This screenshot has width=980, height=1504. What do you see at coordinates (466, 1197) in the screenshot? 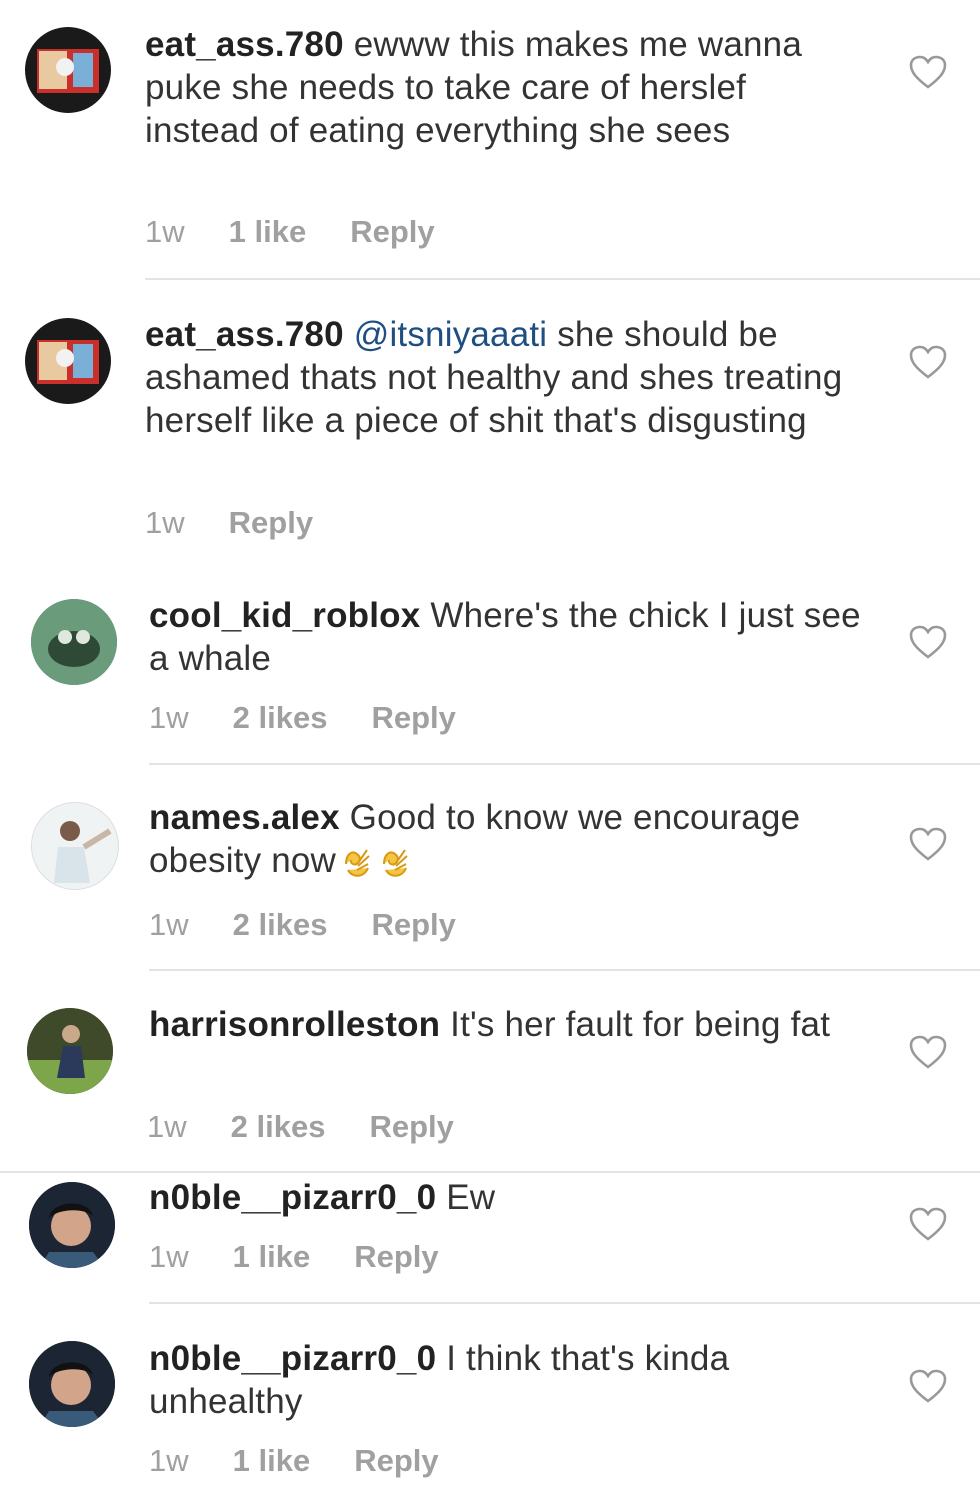
I see `comment-body: Ew` at bounding box center [466, 1197].